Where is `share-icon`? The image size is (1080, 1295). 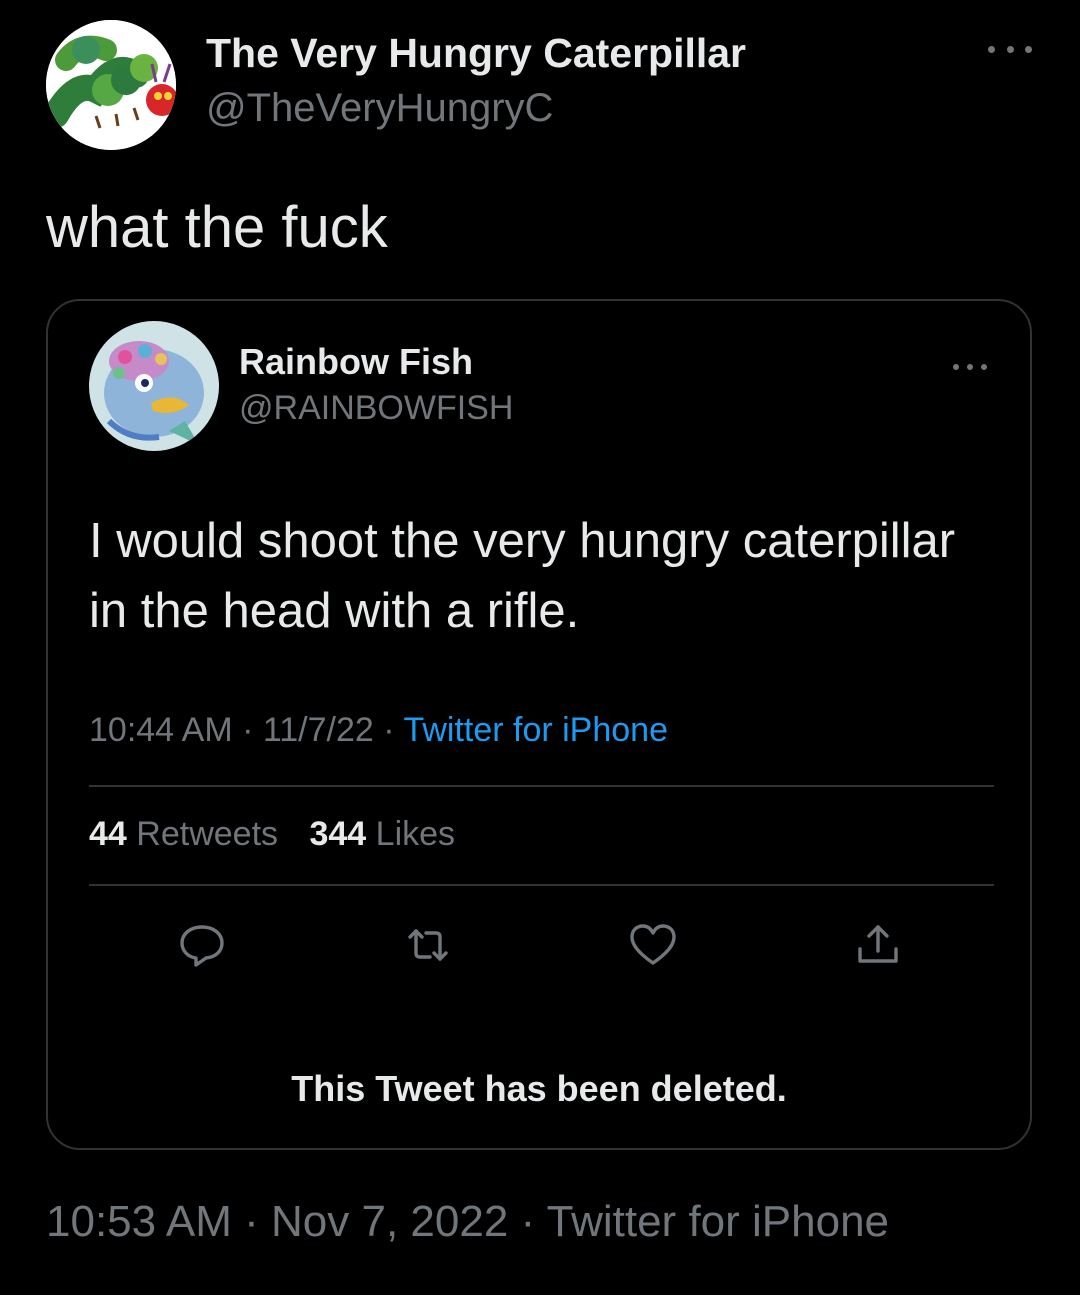 share-icon is located at coordinates (878, 945).